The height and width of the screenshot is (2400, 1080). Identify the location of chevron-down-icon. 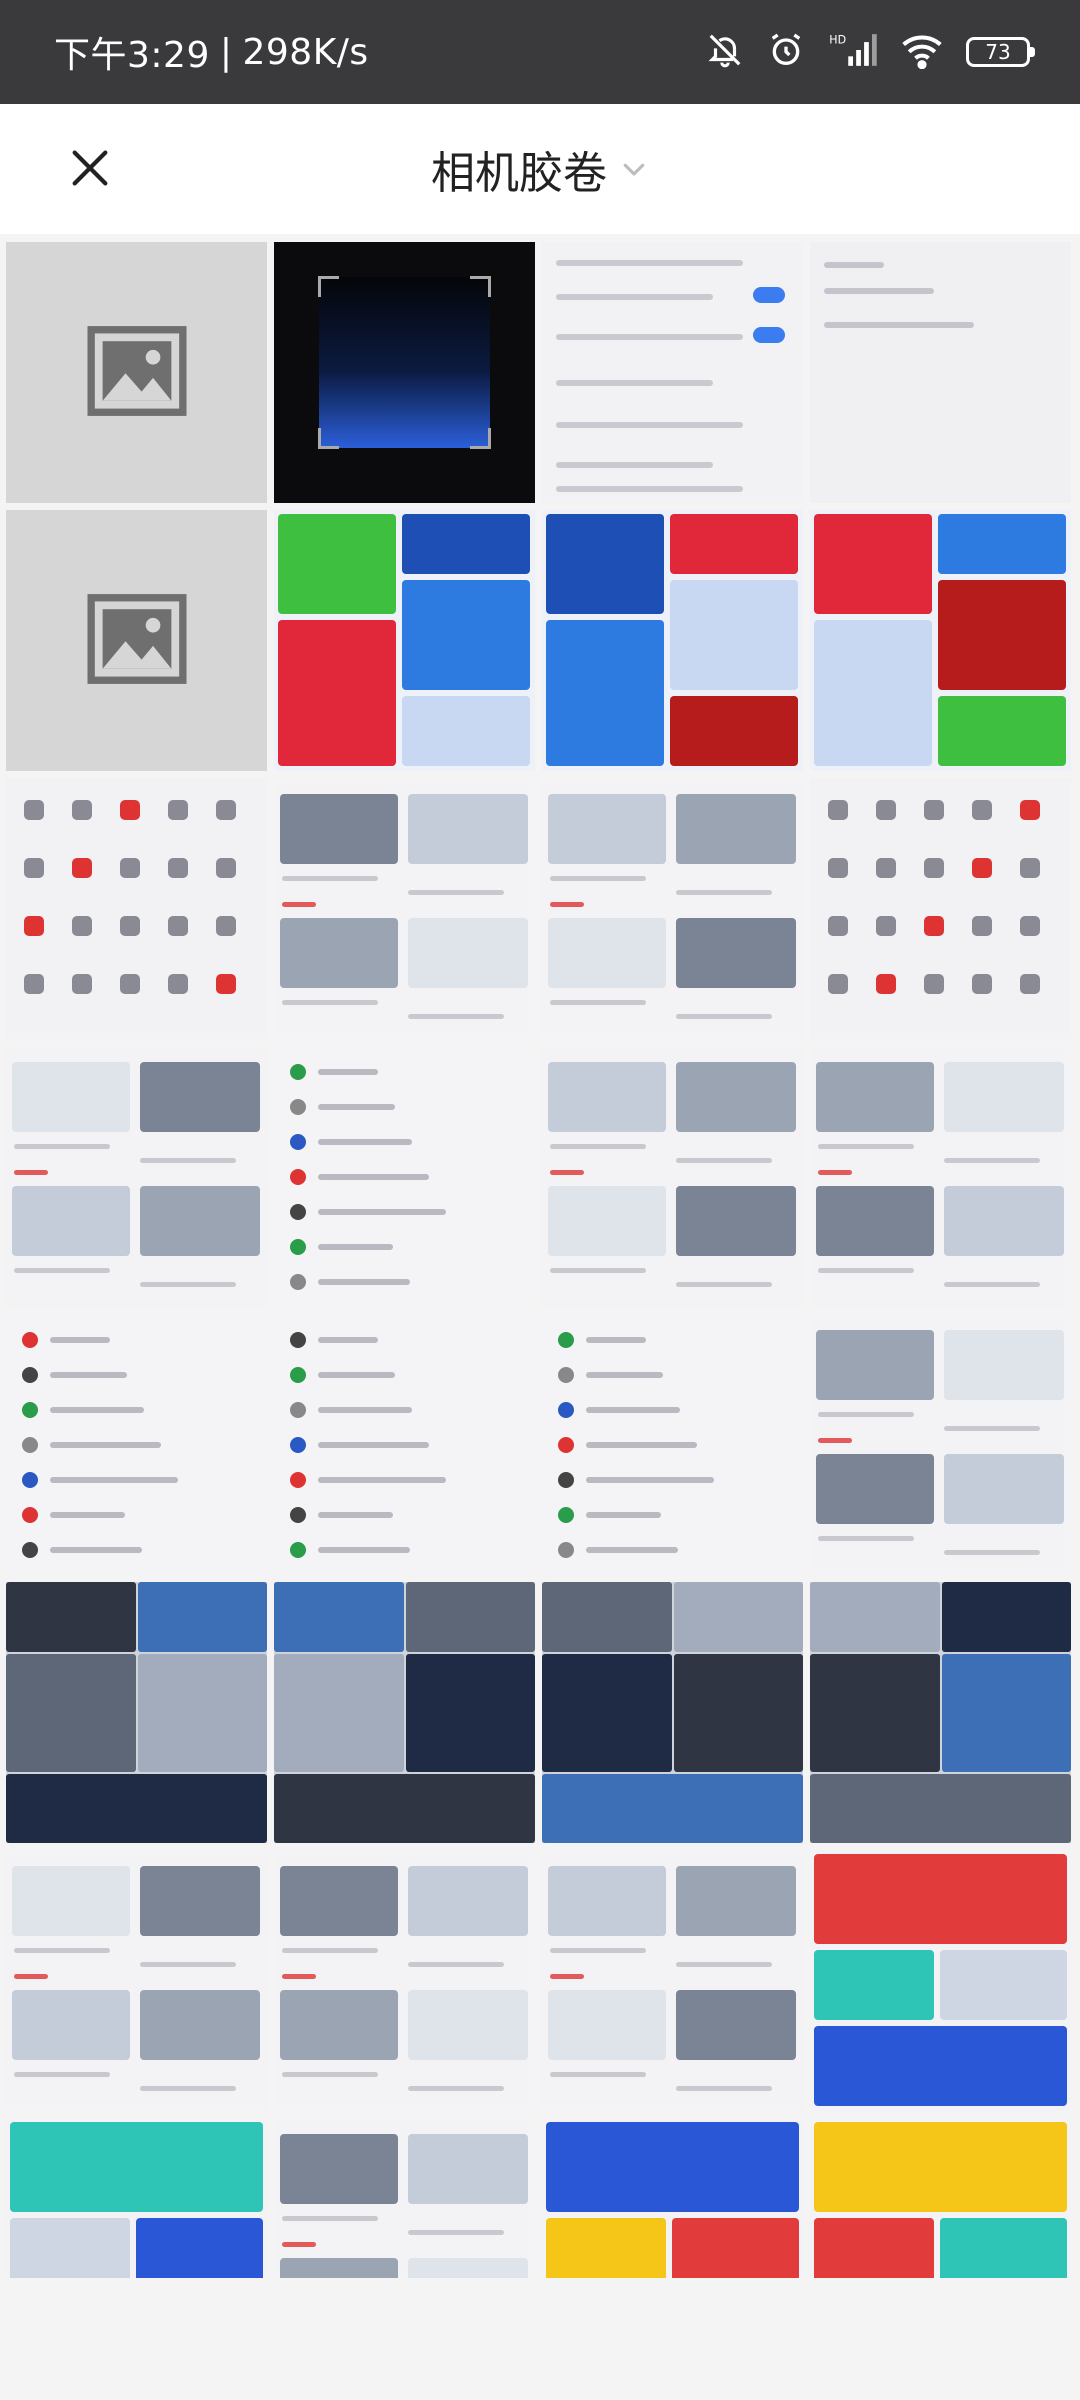
(634, 169).